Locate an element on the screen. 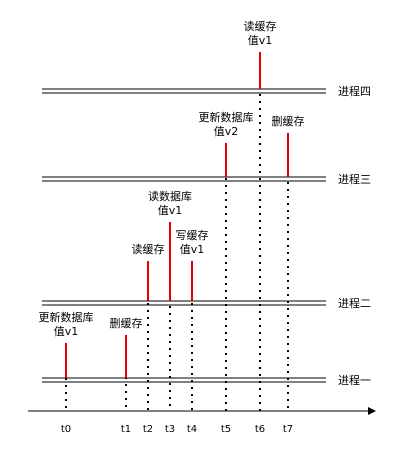 The height and width of the screenshot is (464, 408). time-tick-t0: t0 is located at coordinates (66, 429).